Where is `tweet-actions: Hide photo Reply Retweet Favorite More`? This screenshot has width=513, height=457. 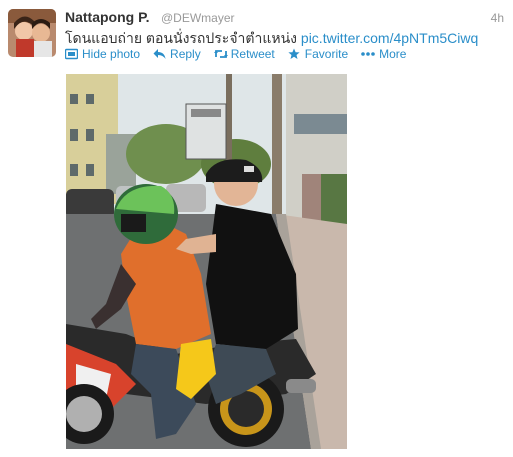
tweet-actions: Hide photo Reply Retweet Favorite More is located at coordinates (235, 54).